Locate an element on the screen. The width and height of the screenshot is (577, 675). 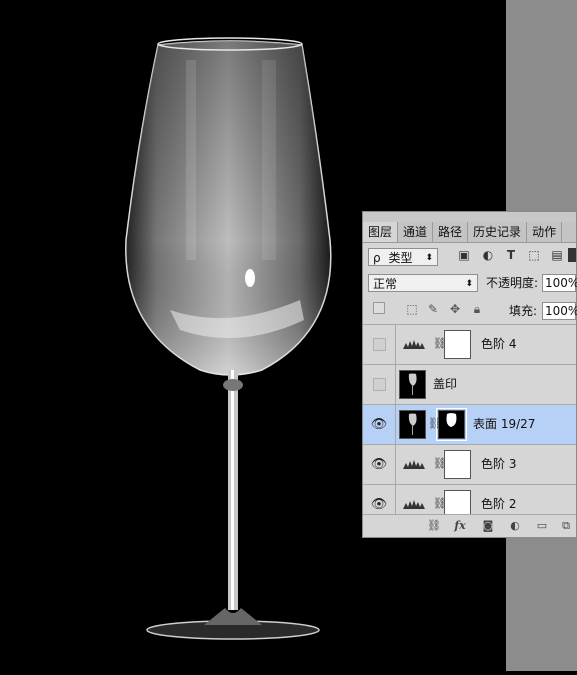
fill-label: 填充: is located at coordinates (523, 311).